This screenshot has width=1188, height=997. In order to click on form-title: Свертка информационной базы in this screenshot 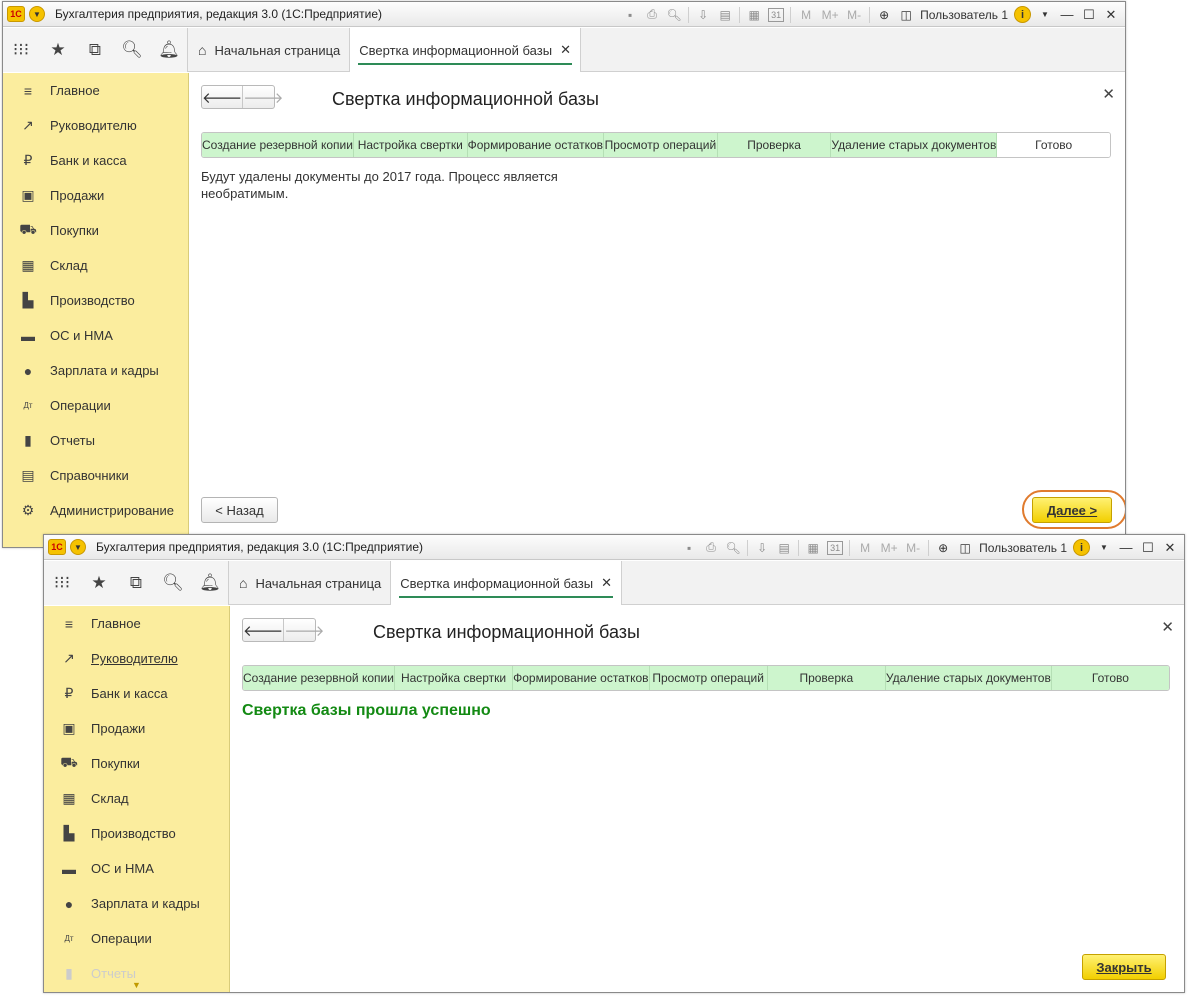, I will do `click(506, 632)`.